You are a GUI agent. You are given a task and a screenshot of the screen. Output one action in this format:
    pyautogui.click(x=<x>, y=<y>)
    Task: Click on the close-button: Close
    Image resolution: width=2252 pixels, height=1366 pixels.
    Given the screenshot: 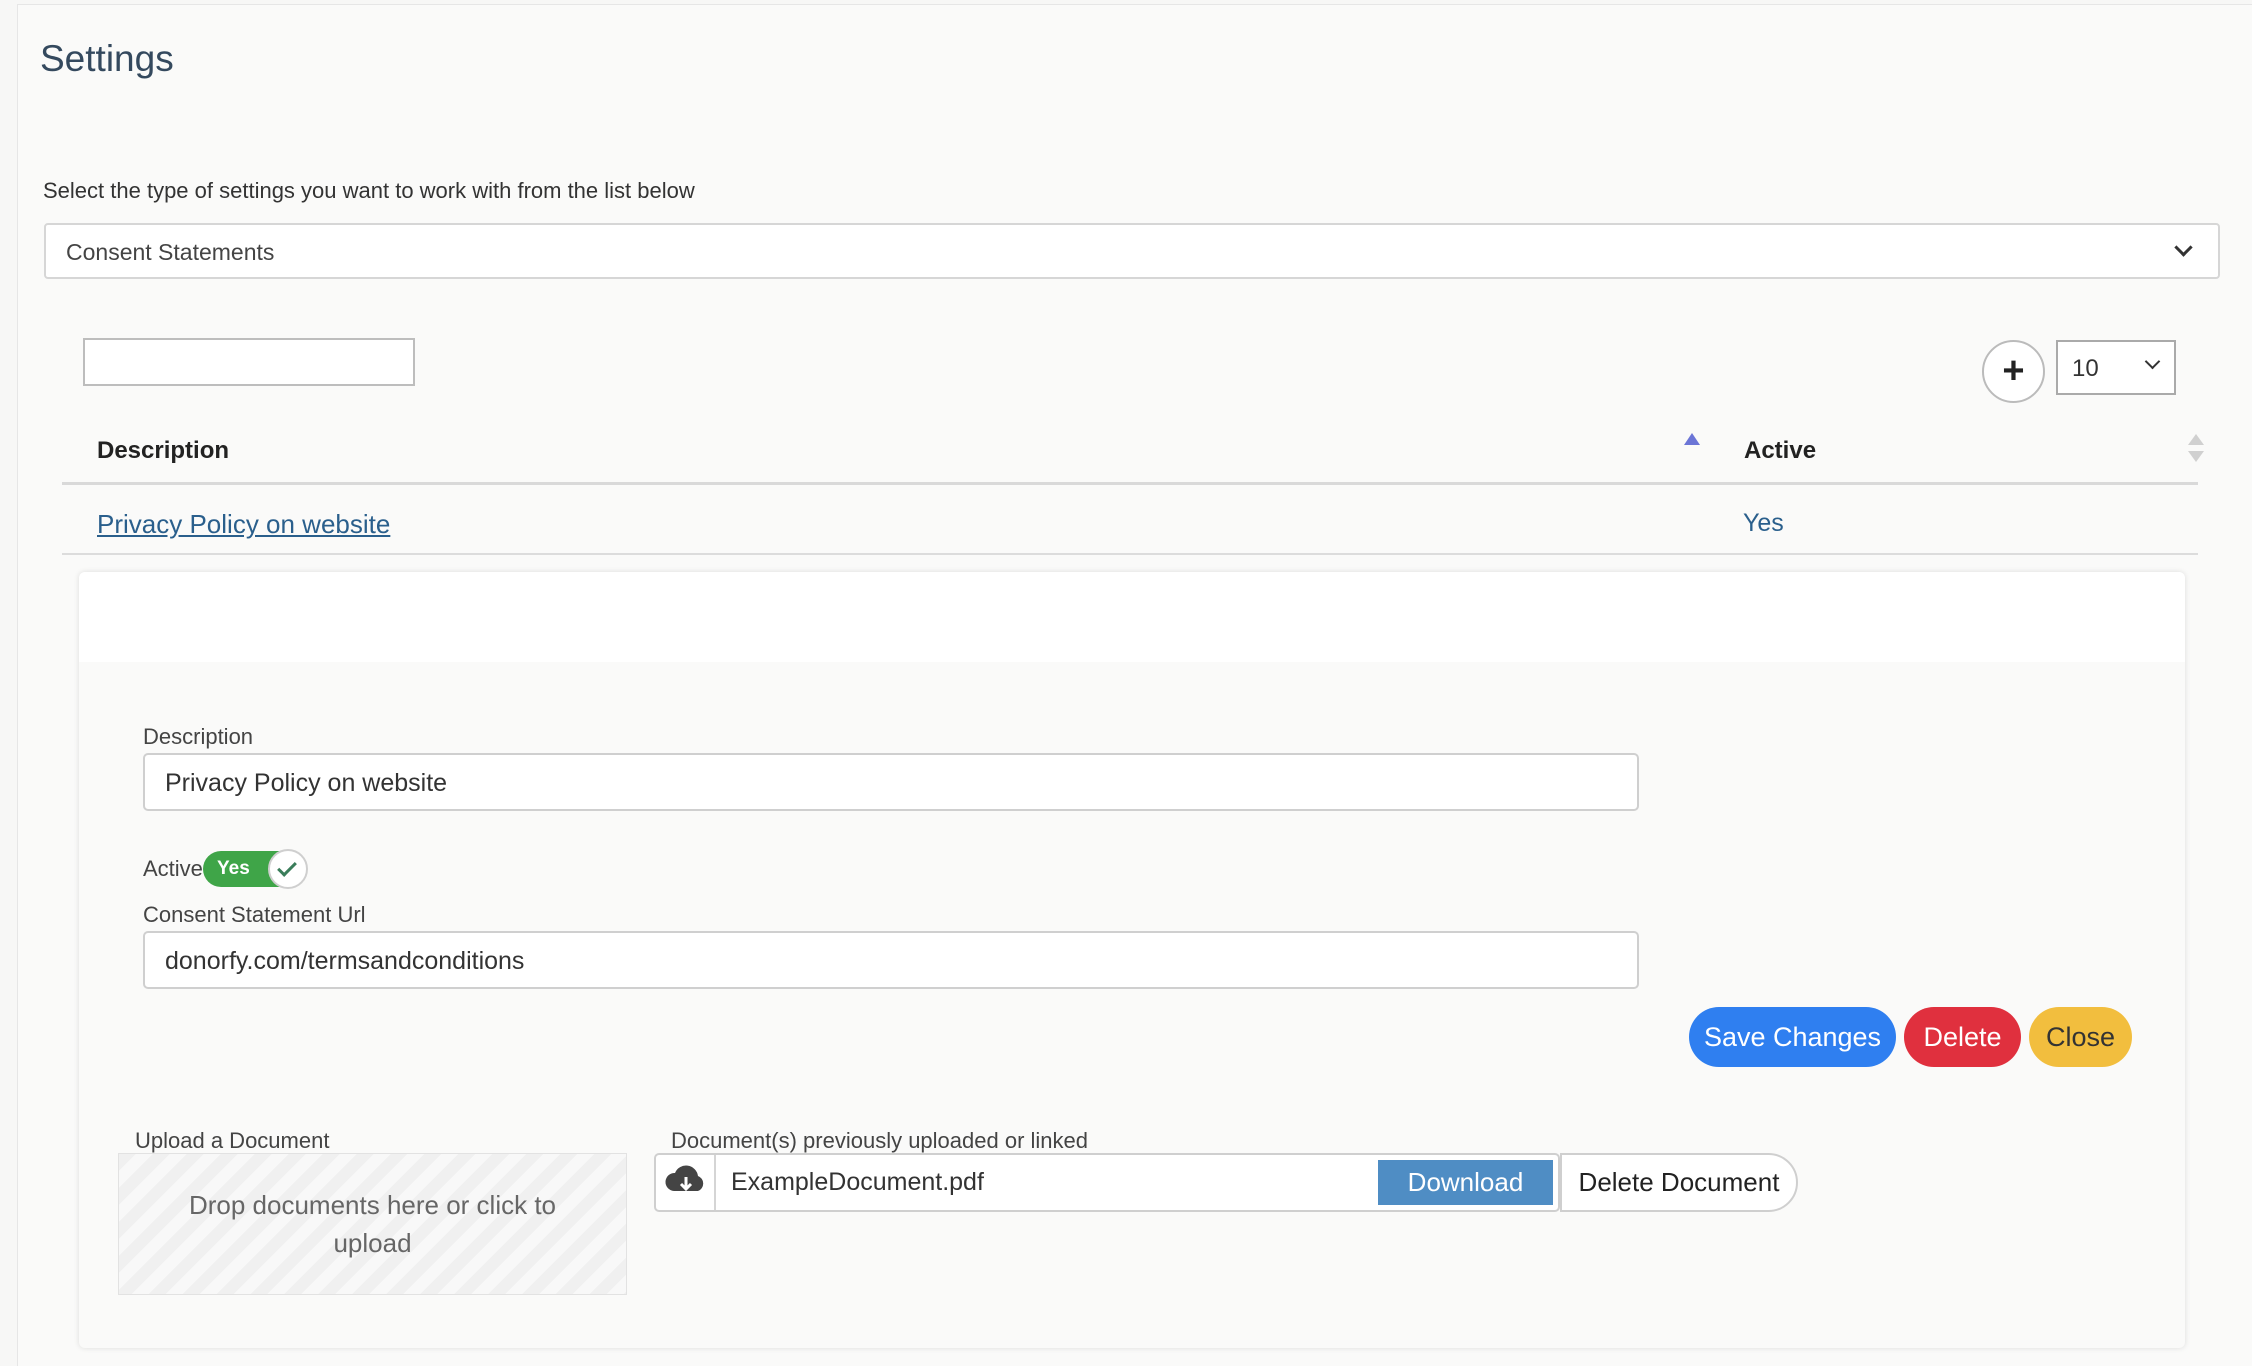 What is the action you would take?
    pyautogui.click(x=2080, y=1037)
    